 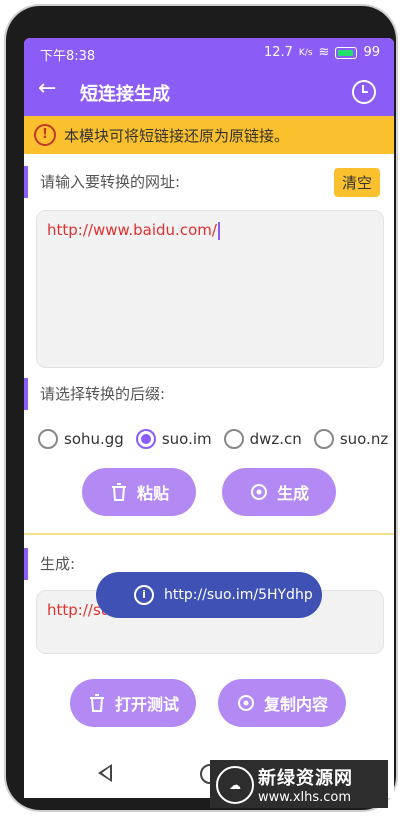 What do you see at coordinates (144, 595) in the screenshot?
I see `info-icon: i` at bounding box center [144, 595].